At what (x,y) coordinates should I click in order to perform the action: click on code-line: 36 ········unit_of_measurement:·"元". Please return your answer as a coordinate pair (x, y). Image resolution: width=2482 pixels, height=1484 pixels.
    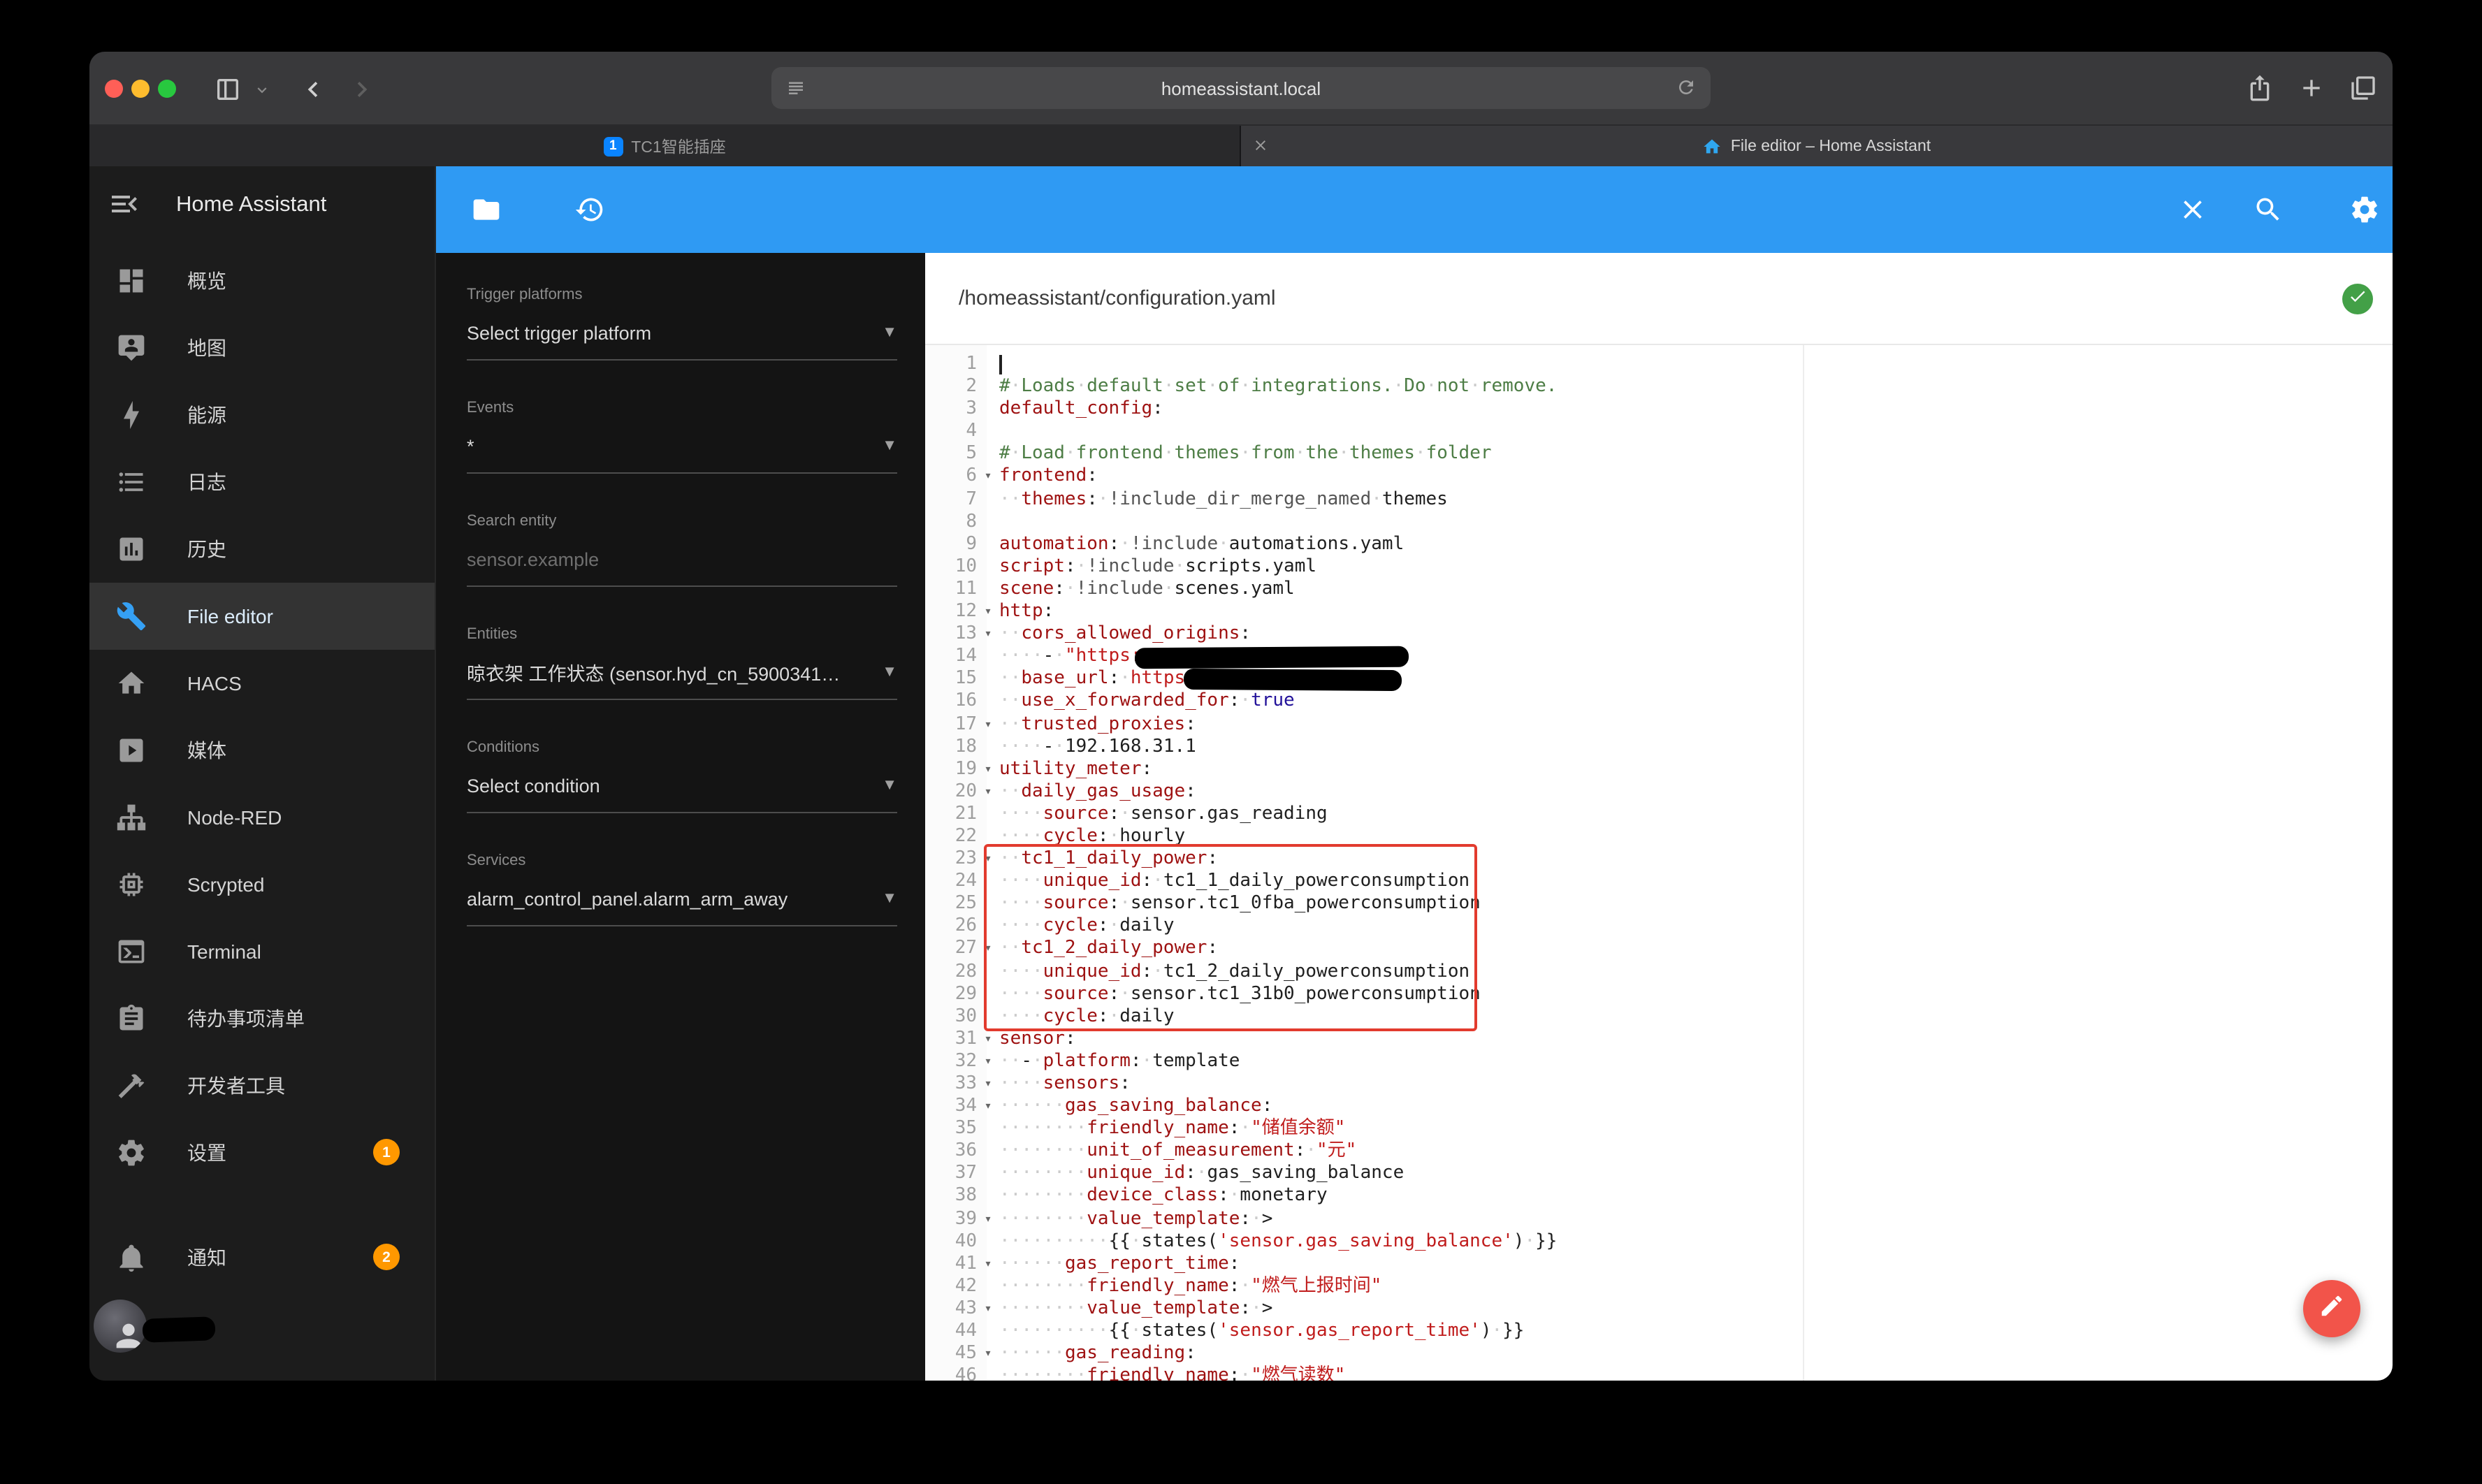
    Looking at the image, I should click on (1659, 1152).